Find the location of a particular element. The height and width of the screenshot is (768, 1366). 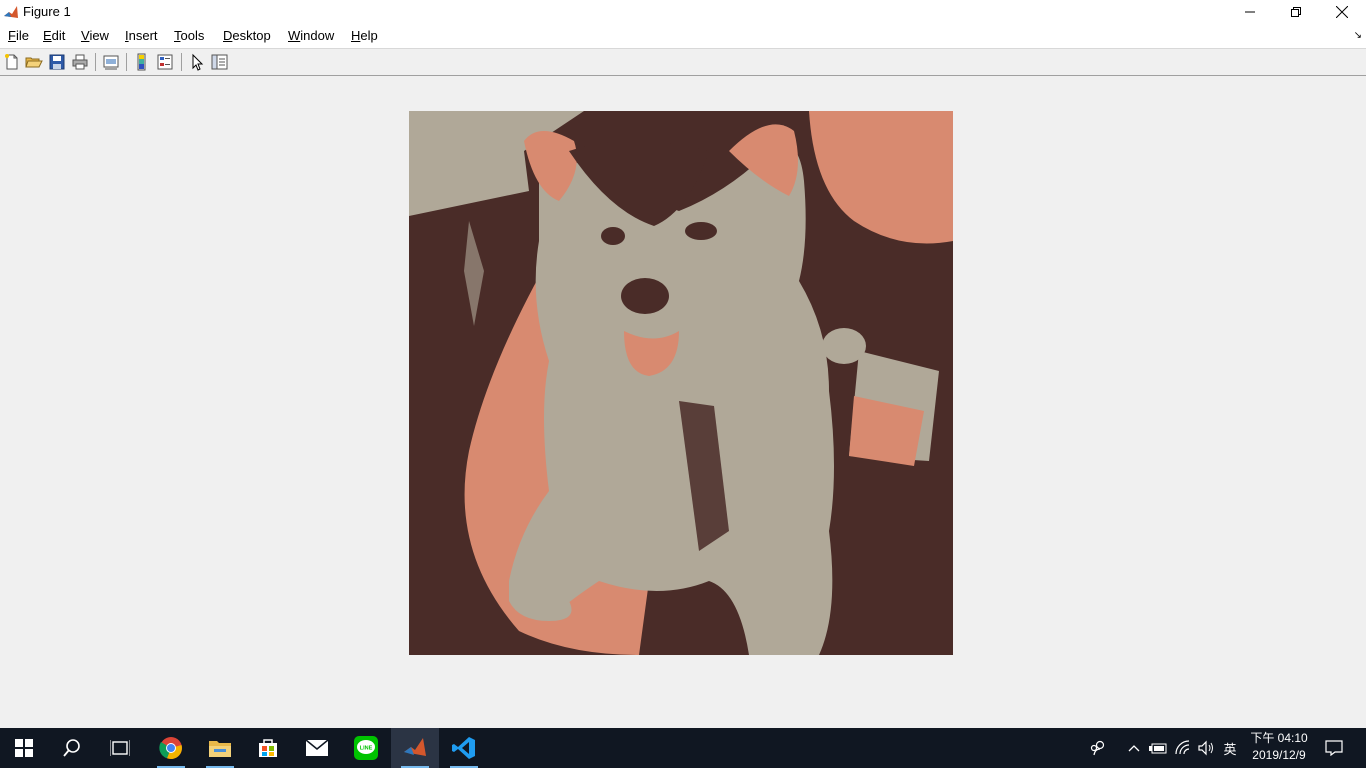

window-title: Figure 1 is located at coordinates (47, 11).